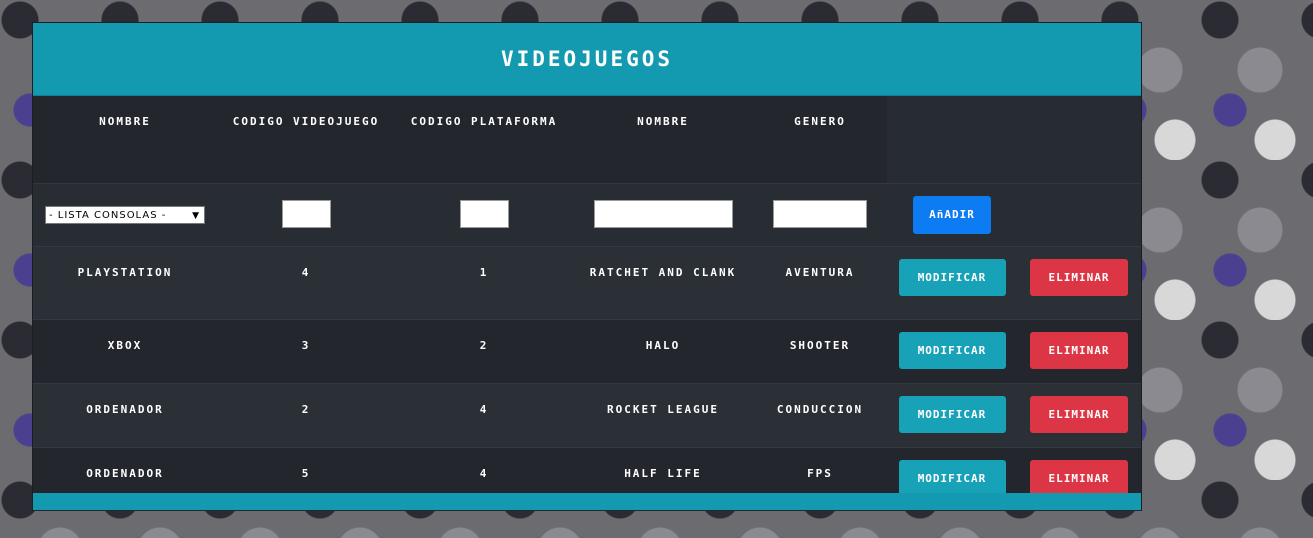 The image size is (1313, 538). I want to click on cell-cod-videojuego: 3, so click(306, 351).